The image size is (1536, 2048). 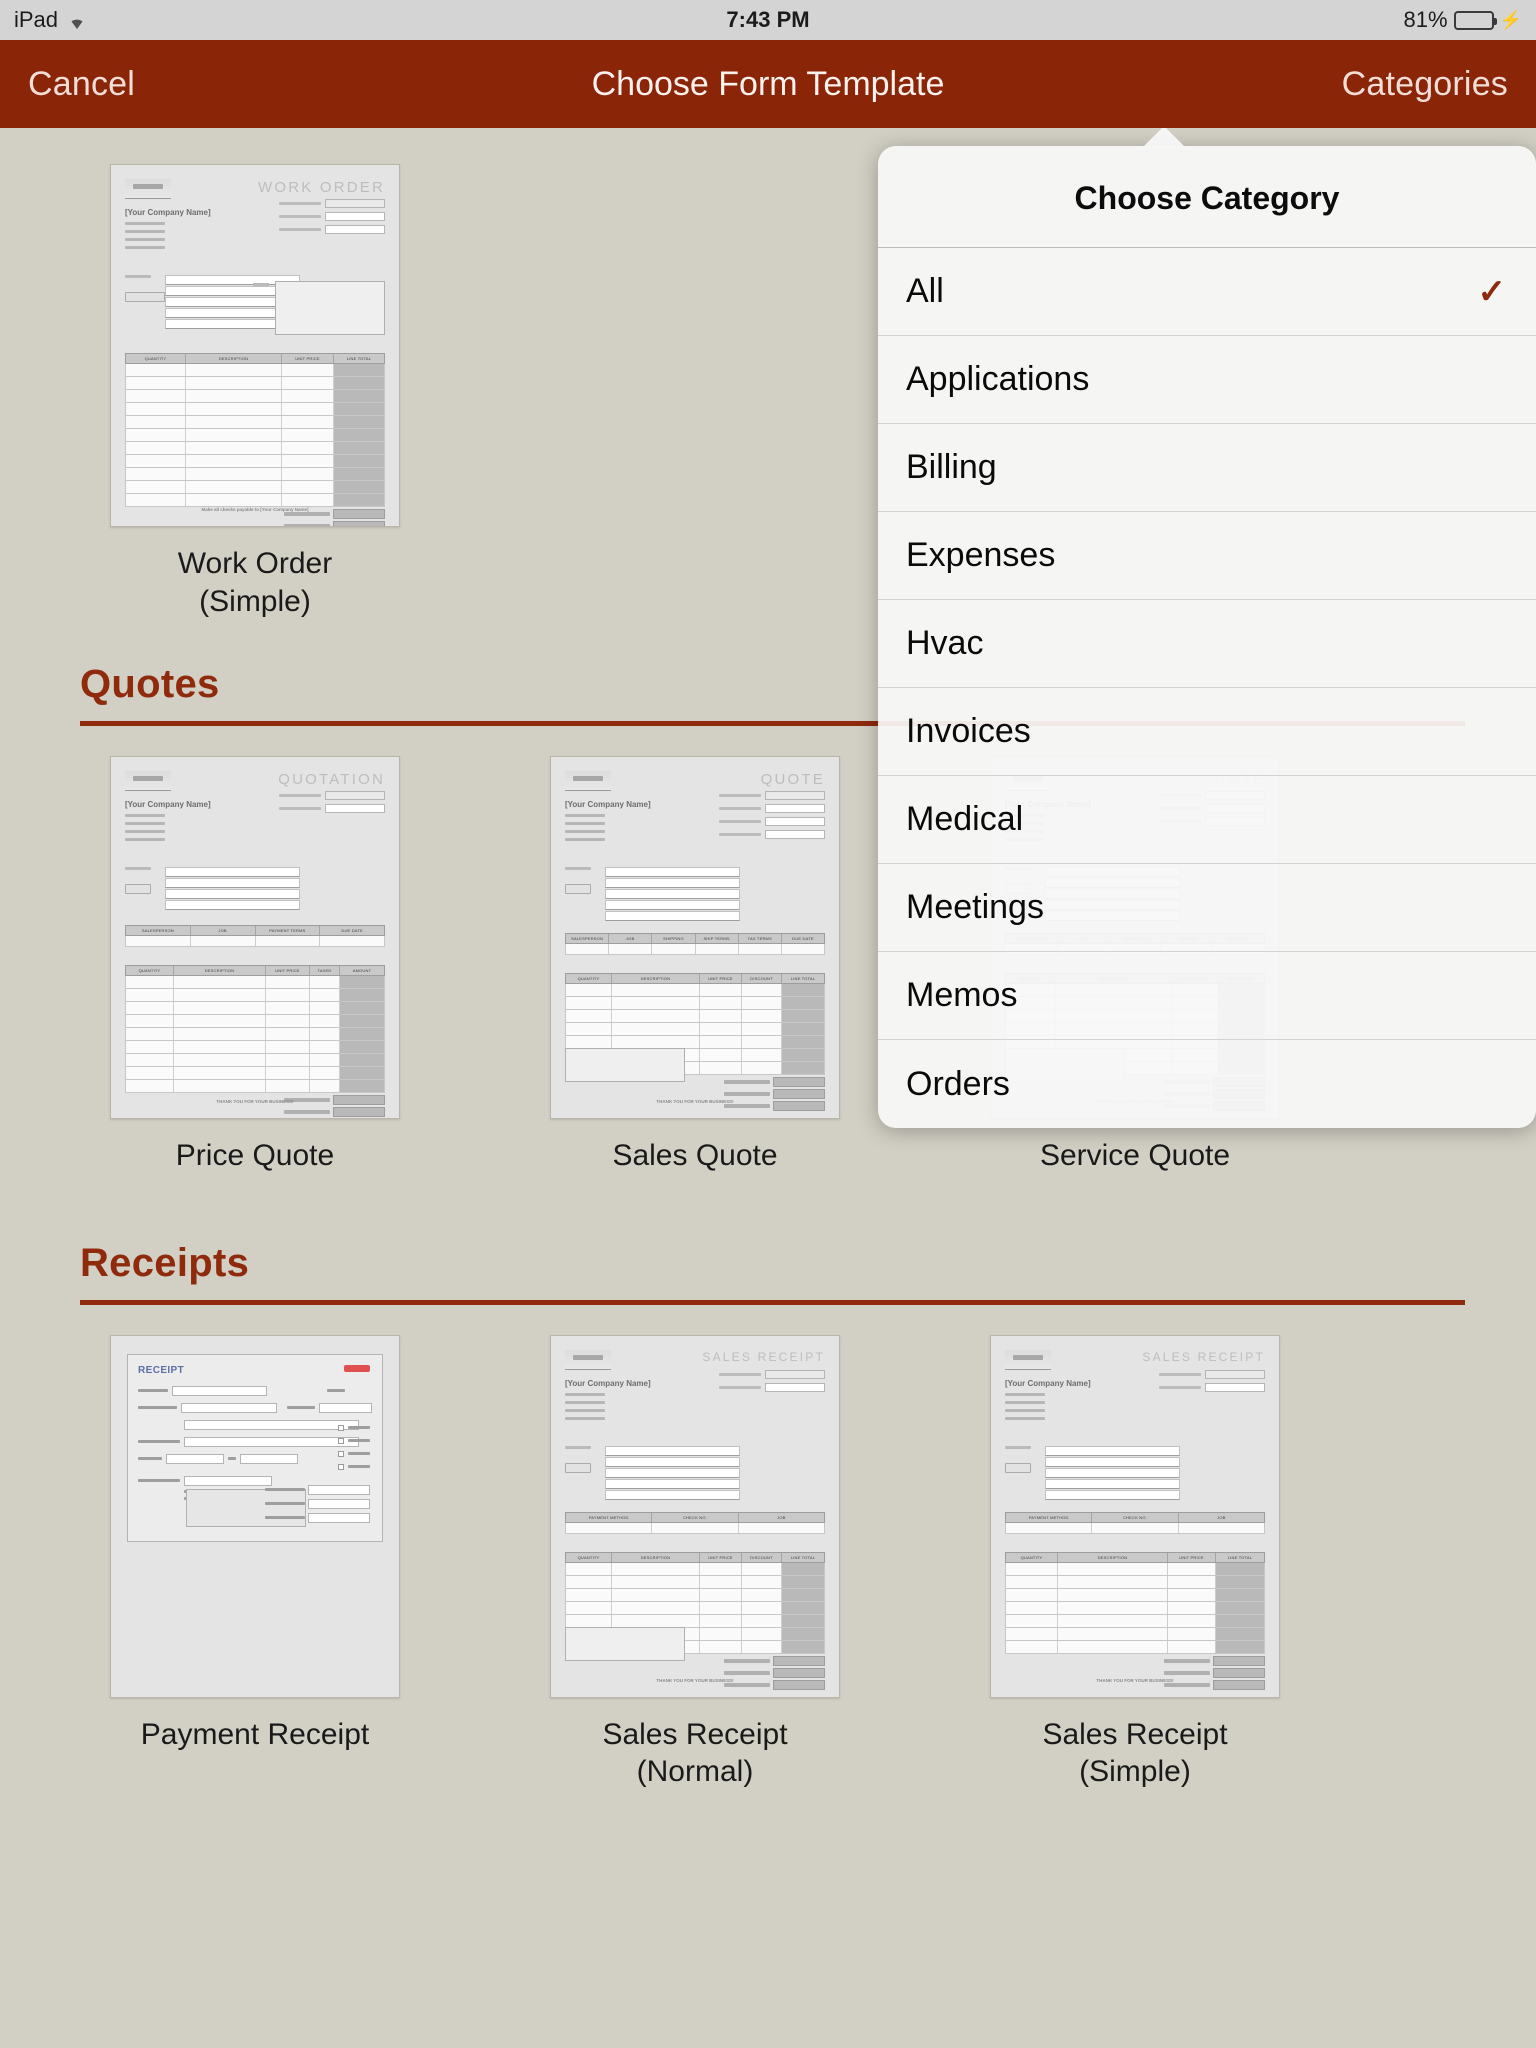 I want to click on doc-title-text: QUOTE, so click(x=792, y=779).